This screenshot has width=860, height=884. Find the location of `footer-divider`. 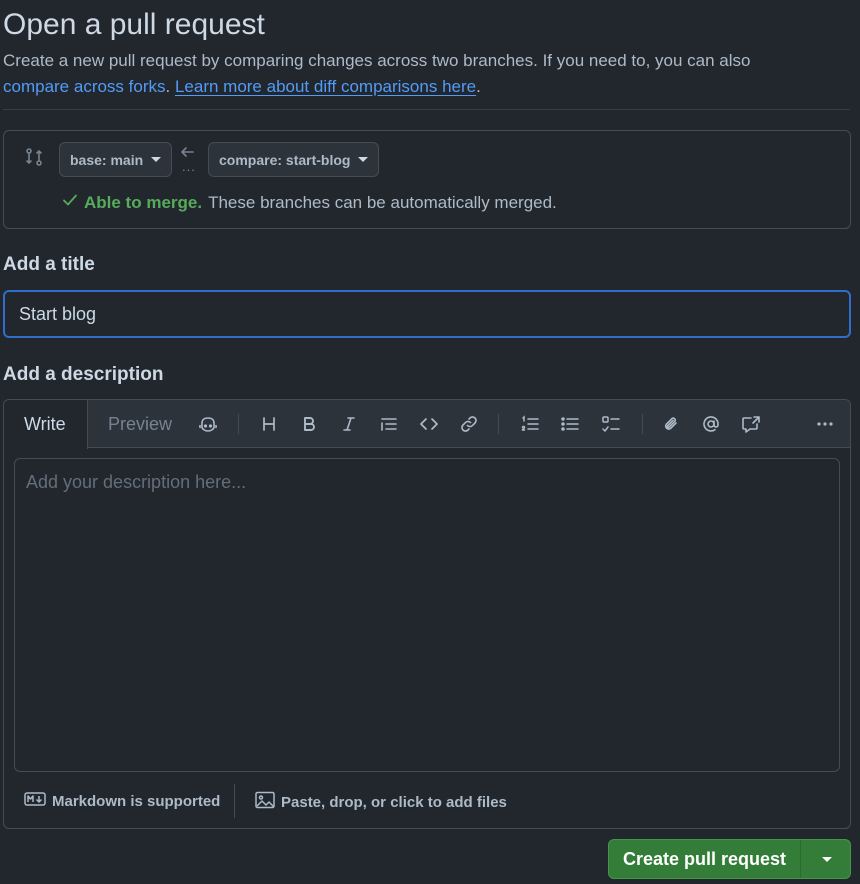

footer-divider is located at coordinates (234, 801).